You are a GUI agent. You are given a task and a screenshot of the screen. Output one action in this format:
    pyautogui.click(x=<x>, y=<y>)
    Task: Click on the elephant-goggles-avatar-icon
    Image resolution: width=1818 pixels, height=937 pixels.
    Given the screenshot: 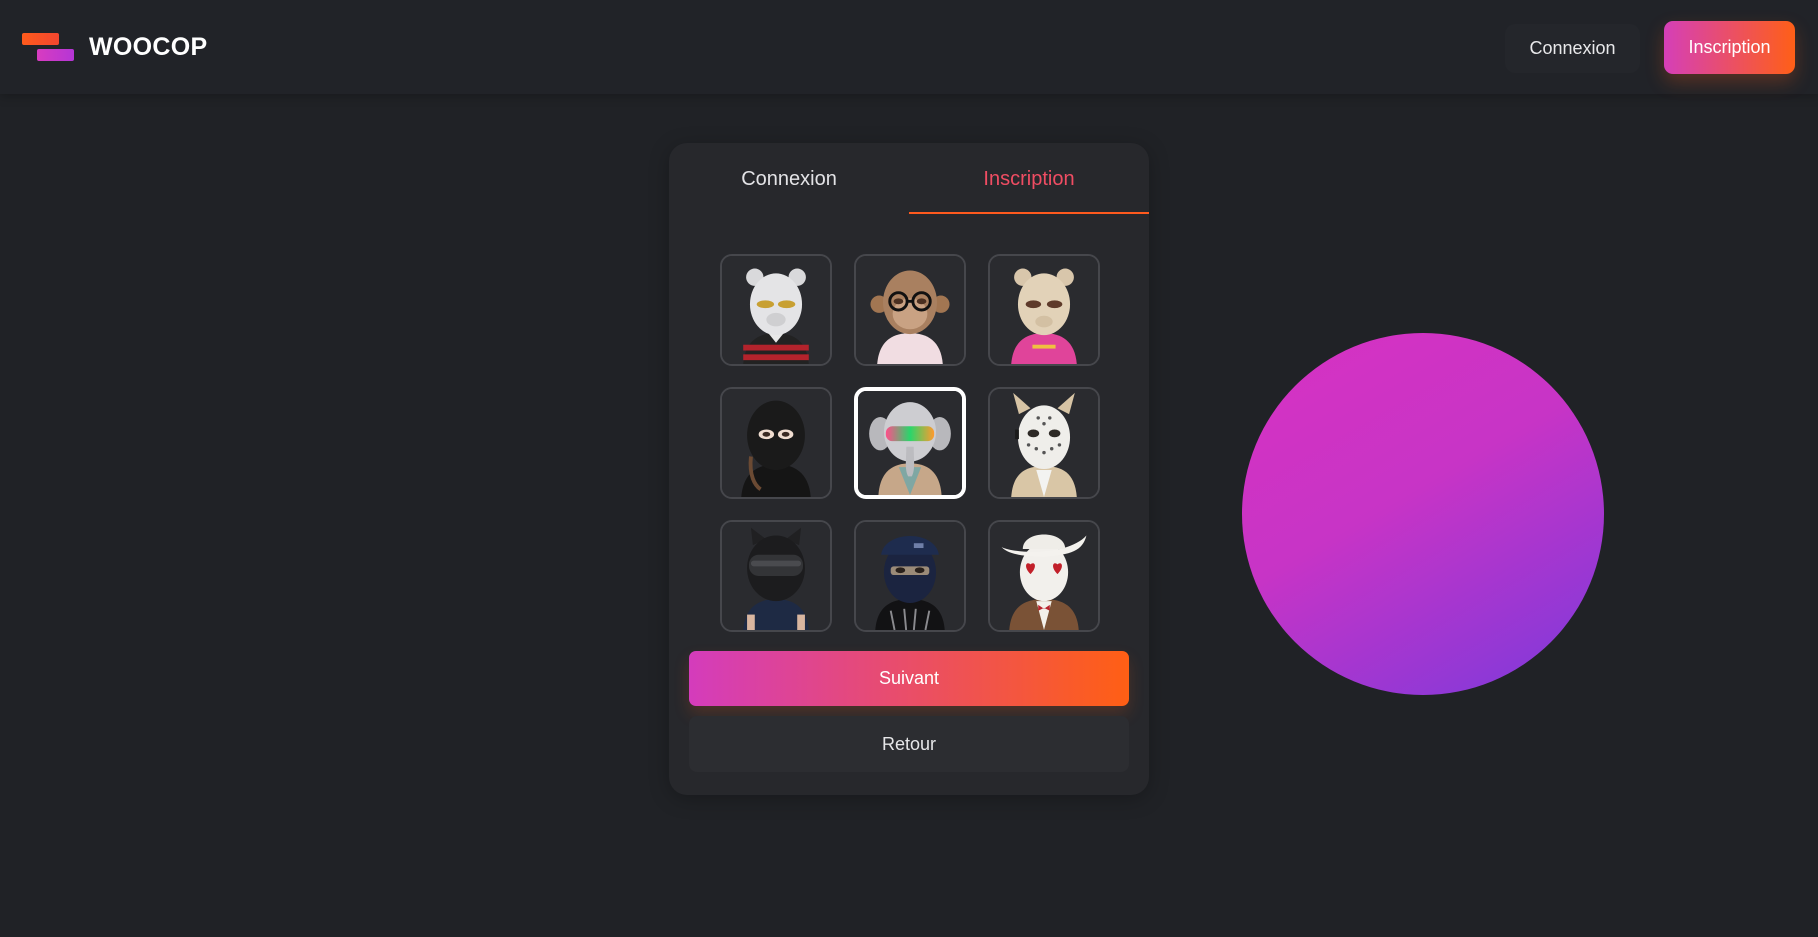 What is the action you would take?
    pyautogui.click(x=910, y=443)
    